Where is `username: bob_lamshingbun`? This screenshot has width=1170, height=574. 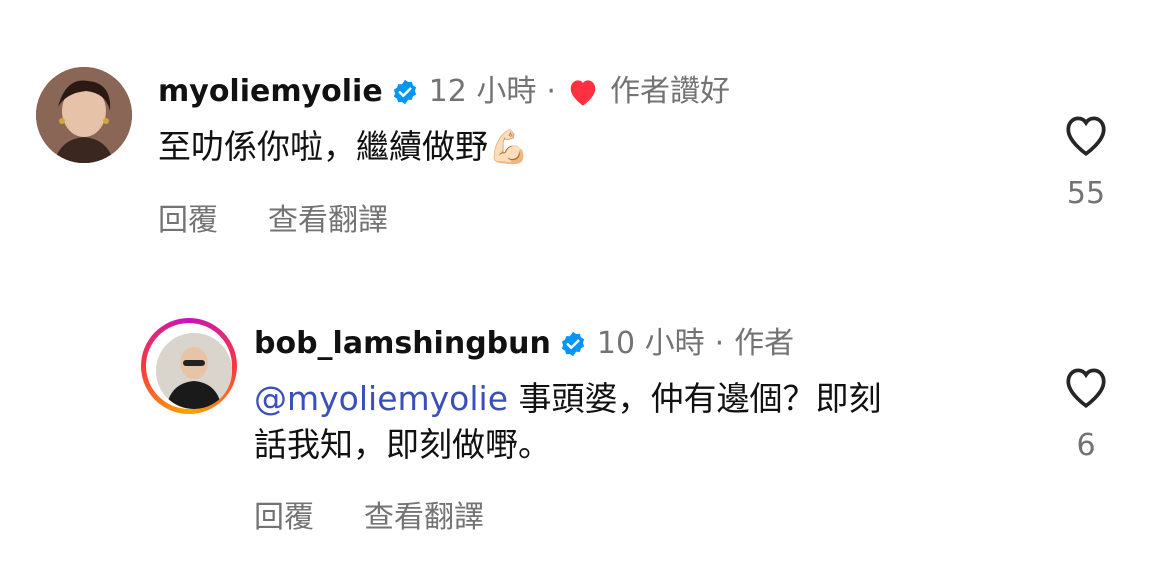 username: bob_lamshingbun is located at coordinates (402, 344).